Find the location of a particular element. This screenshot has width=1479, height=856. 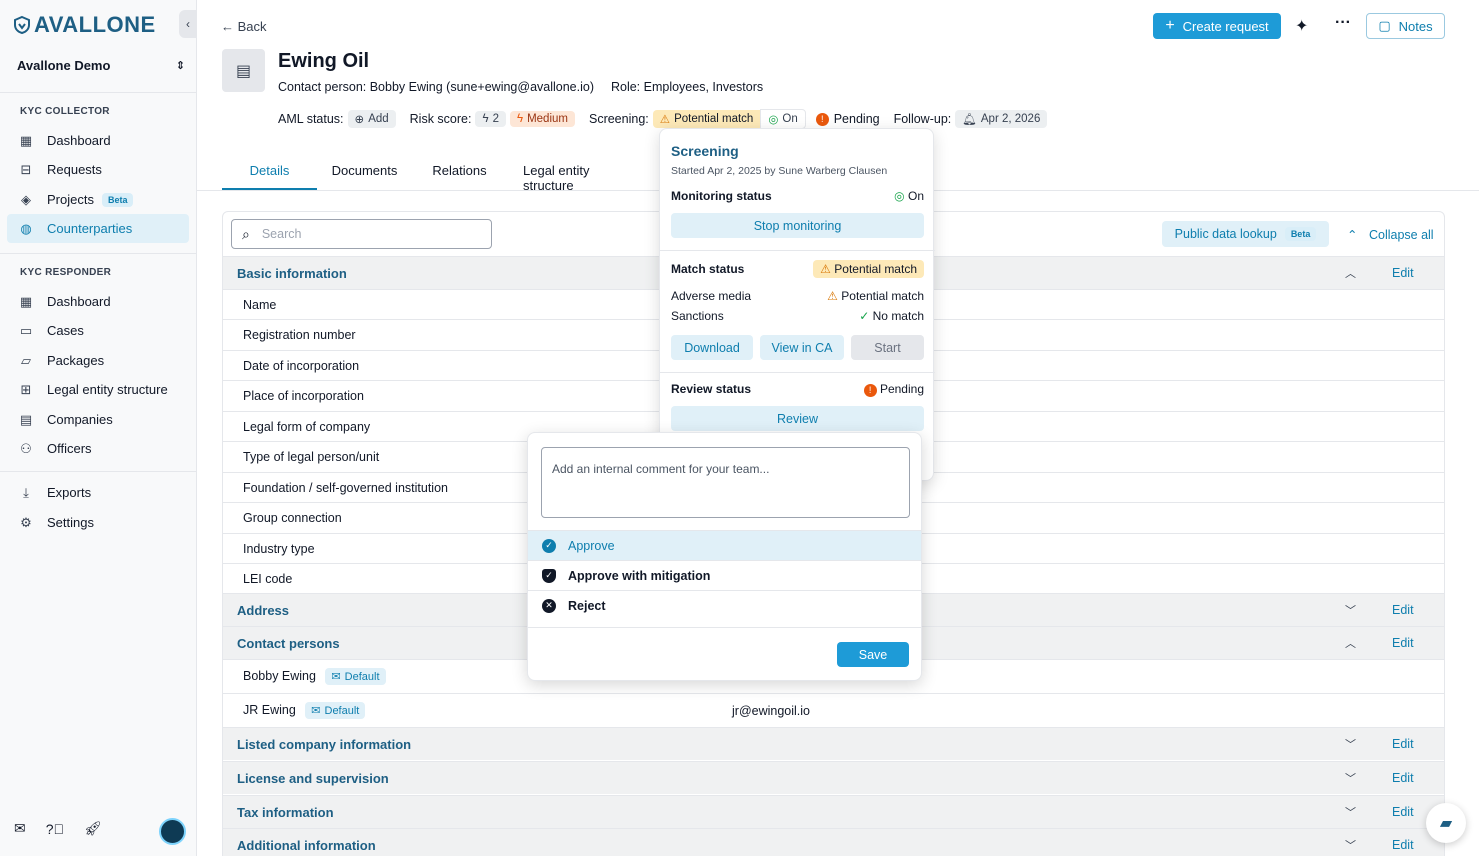

download-icon: ⤓ is located at coordinates (26, 492).